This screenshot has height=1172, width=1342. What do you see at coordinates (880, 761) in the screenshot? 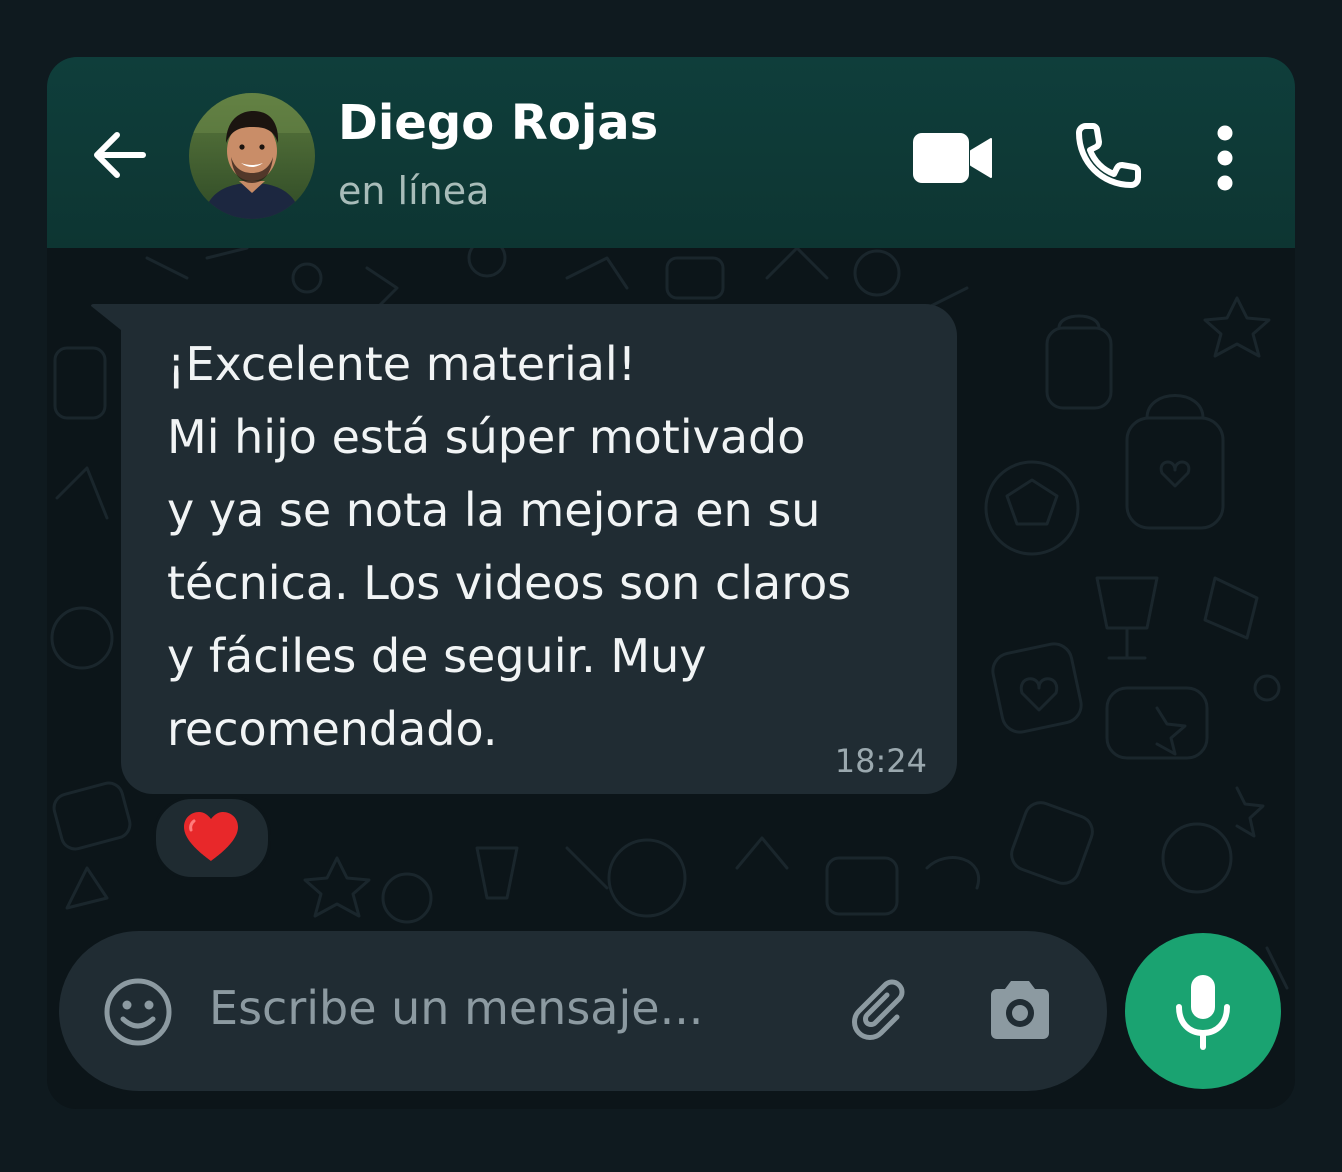
I see `message-time: 18:24` at bounding box center [880, 761].